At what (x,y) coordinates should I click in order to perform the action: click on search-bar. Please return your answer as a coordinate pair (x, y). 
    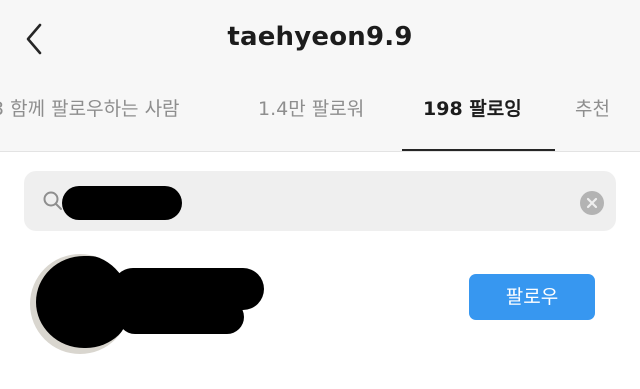
    Looking at the image, I should click on (320, 201).